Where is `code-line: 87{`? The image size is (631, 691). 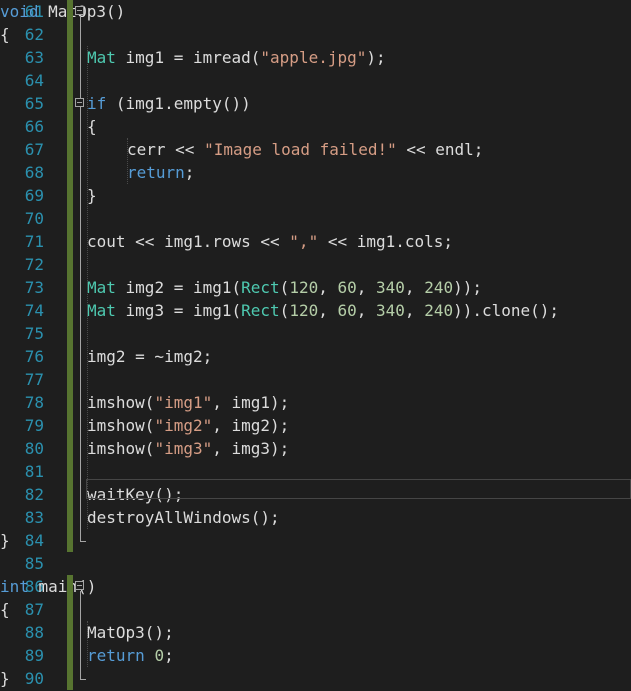 code-line: 87{ is located at coordinates (315, 609).